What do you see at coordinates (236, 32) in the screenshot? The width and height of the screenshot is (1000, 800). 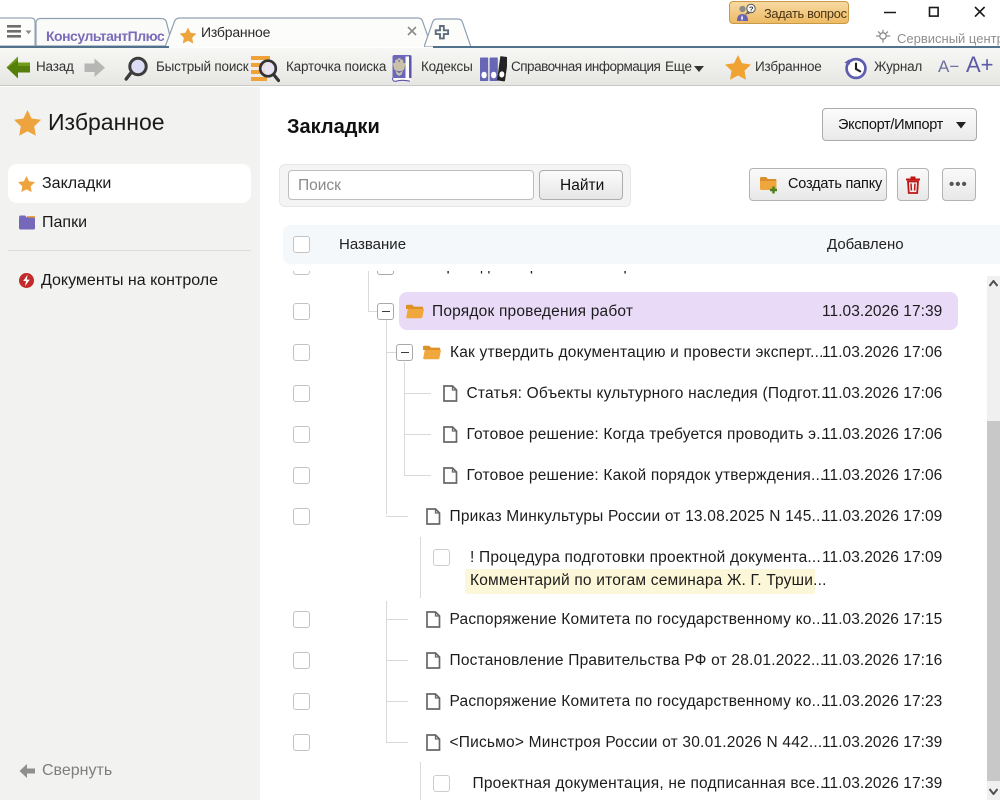 I see `svg-text: Избранное` at bounding box center [236, 32].